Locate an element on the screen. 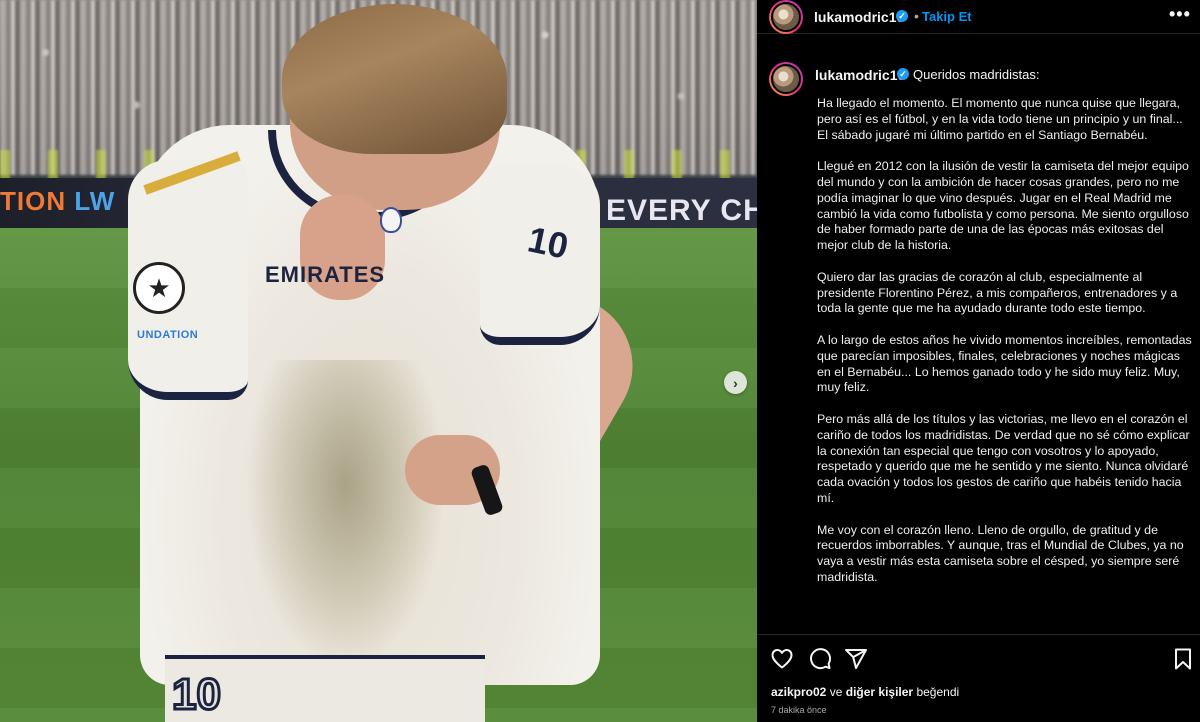 The height and width of the screenshot is (722, 1200). caption-greeting: Queridos madridistas: is located at coordinates (976, 74).